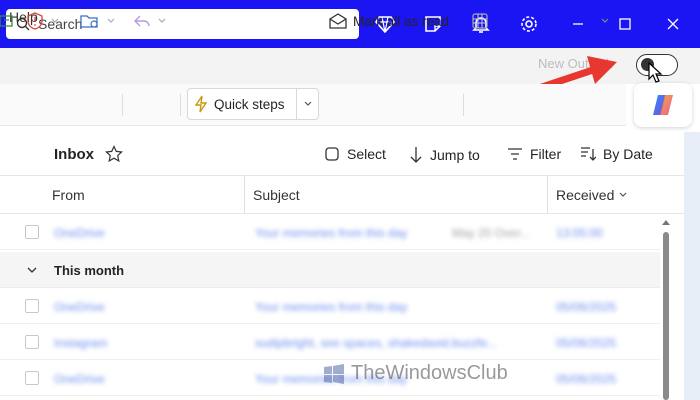  I want to click on quick-steps-dropdown, so click(307, 104).